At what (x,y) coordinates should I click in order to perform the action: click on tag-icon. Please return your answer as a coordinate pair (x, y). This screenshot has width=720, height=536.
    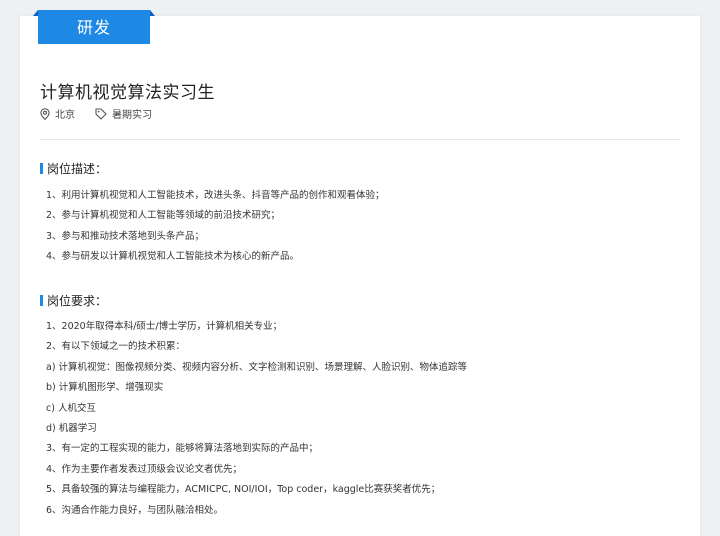
    Looking at the image, I should click on (101, 113).